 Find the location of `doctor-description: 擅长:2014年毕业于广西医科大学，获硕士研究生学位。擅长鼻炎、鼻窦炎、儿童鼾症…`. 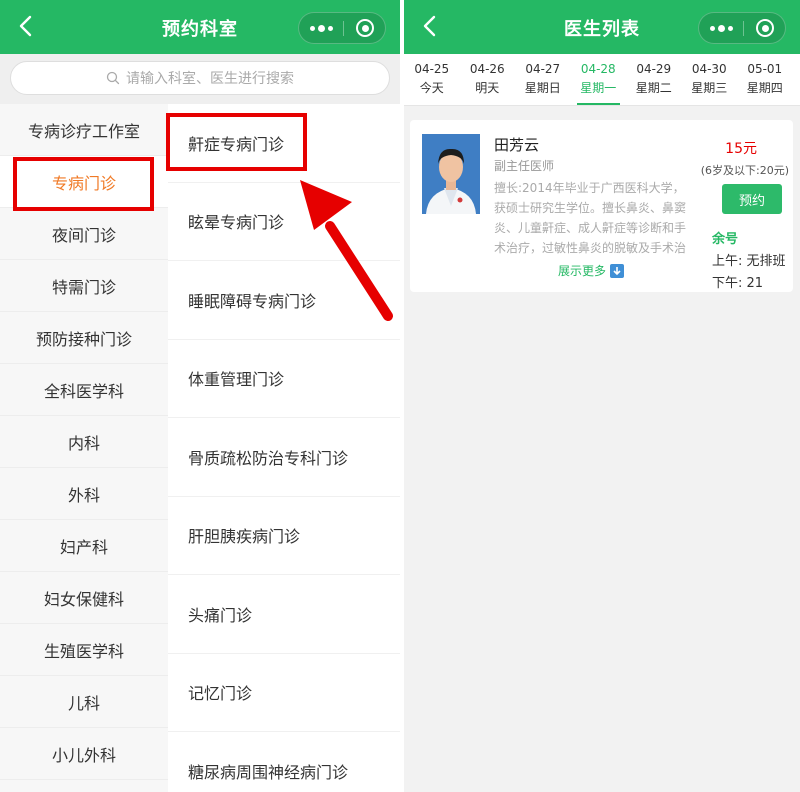

doctor-description: 擅长:2014年毕业于广西医科大学，获硕士研究生学位。擅长鼻炎、鼻窦炎、儿童鼾症… is located at coordinates (590, 218).